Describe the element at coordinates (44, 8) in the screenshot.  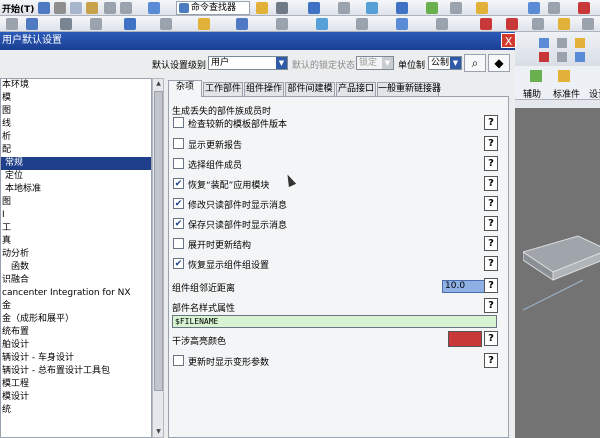
I see `save-icon` at that location.